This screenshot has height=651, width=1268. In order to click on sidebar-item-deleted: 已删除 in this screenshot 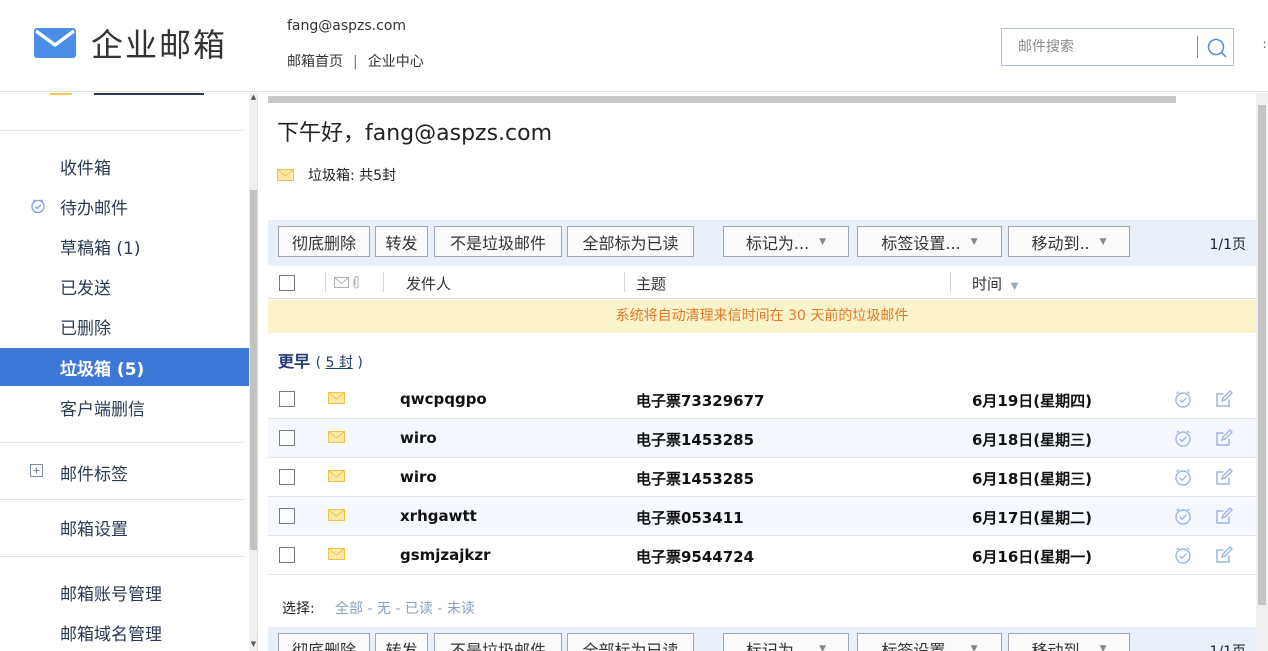, I will do `click(124, 326)`.